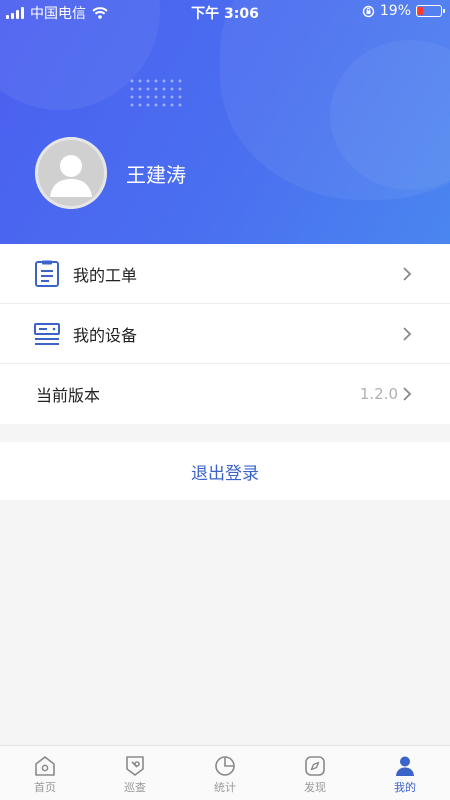 This screenshot has height=800, width=450. Describe the element at coordinates (156, 93) in the screenshot. I see `decorative-dot-grid` at that location.